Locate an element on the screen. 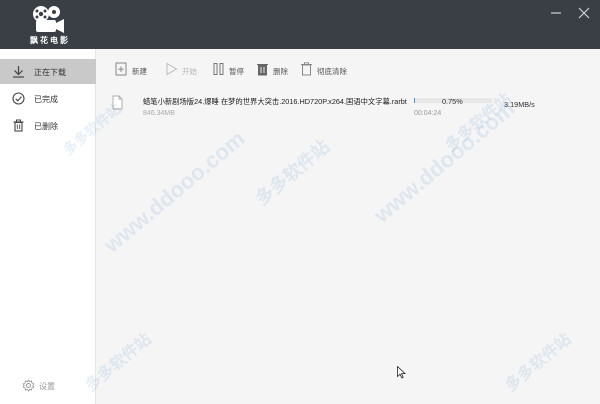  sidebar-item-label: 正在下载 is located at coordinates (50, 72).